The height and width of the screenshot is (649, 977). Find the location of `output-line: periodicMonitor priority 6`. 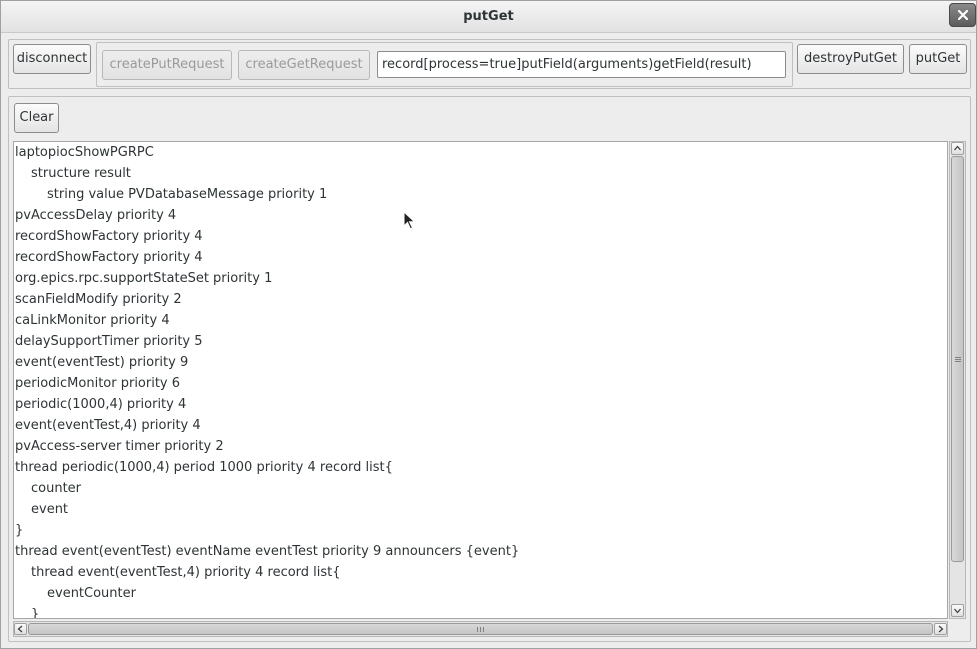

output-line: periodicMonitor priority 6 is located at coordinates (98, 383).